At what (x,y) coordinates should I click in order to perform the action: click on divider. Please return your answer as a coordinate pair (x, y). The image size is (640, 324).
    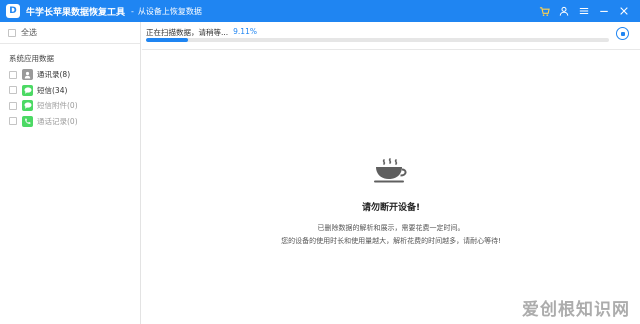
    Looking at the image, I should click on (391, 49).